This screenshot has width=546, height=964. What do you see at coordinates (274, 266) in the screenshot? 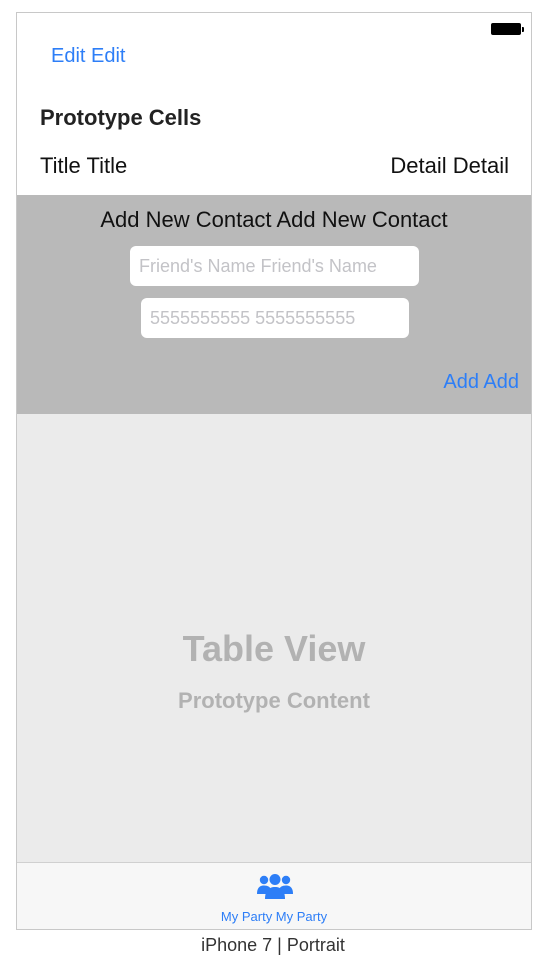
I see `friend-name-field` at bounding box center [274, 266].